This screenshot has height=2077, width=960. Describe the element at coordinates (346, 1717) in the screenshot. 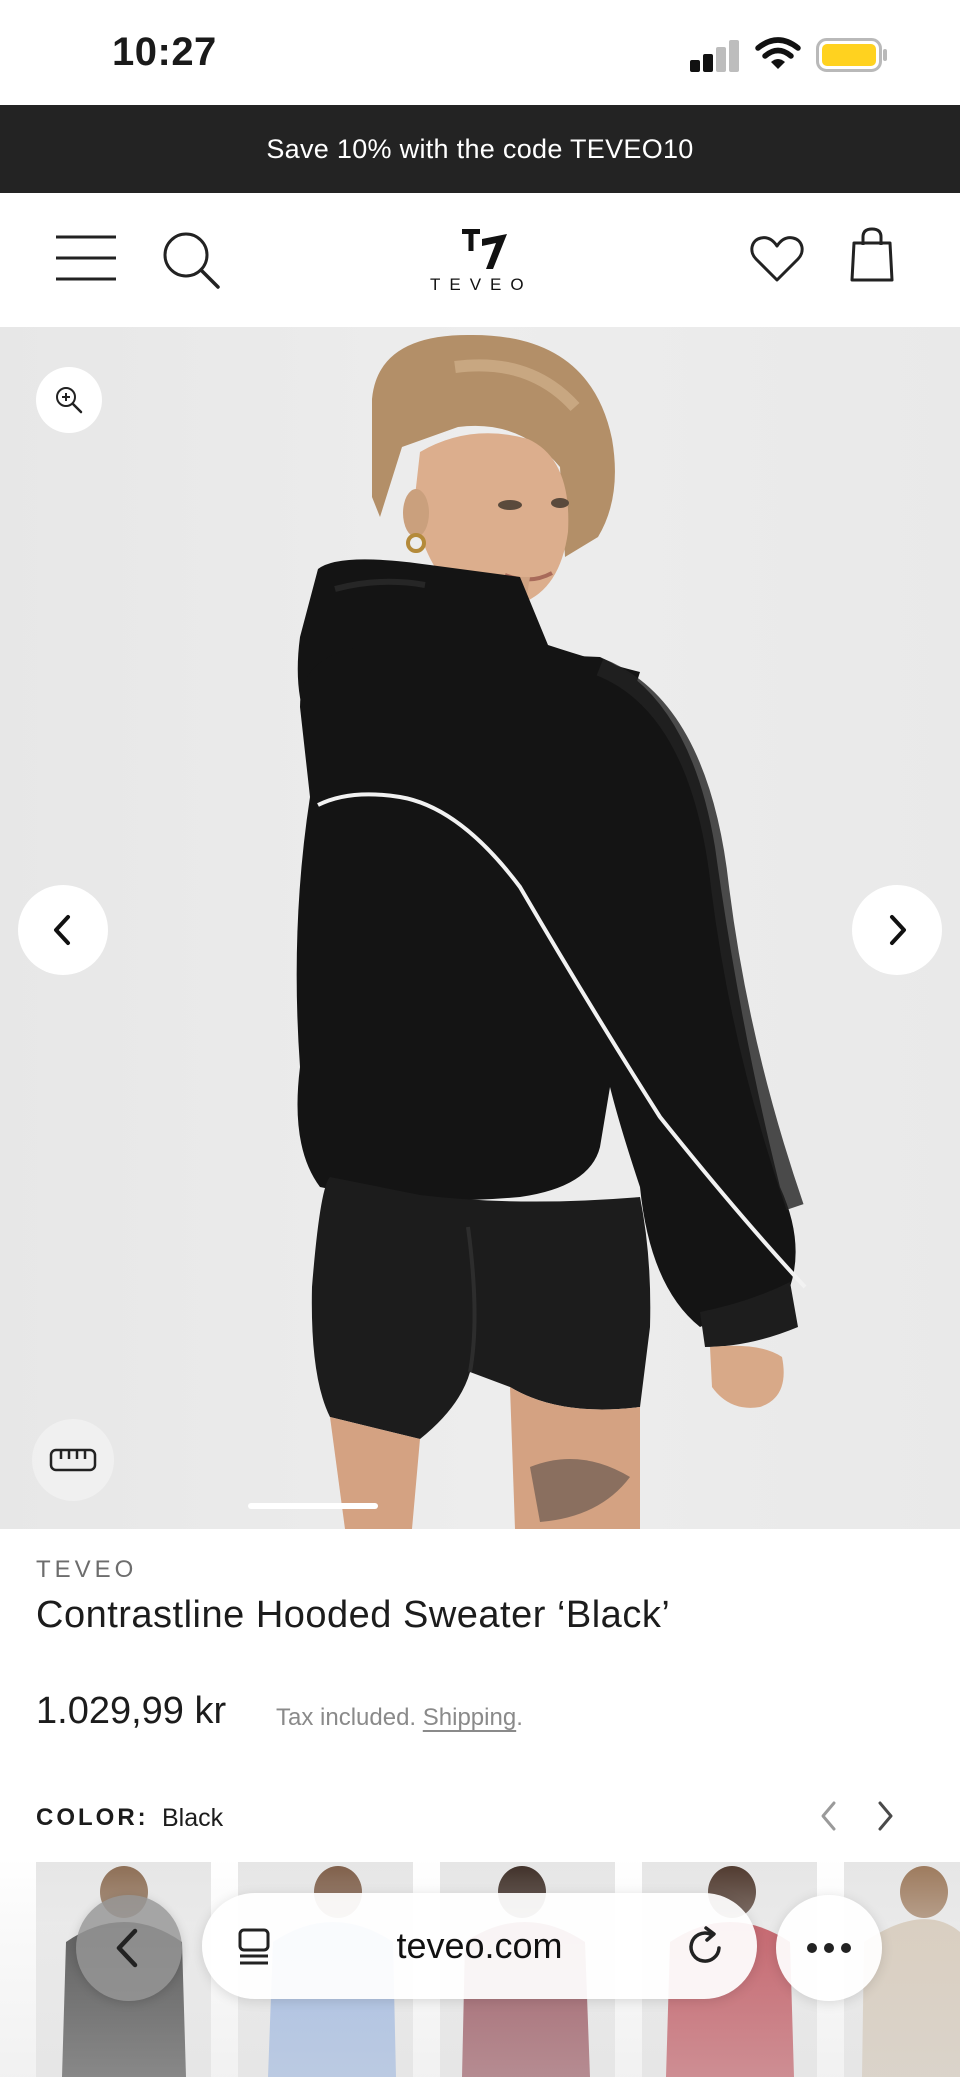

I see `tax-note-text: Tax included.` at that location.